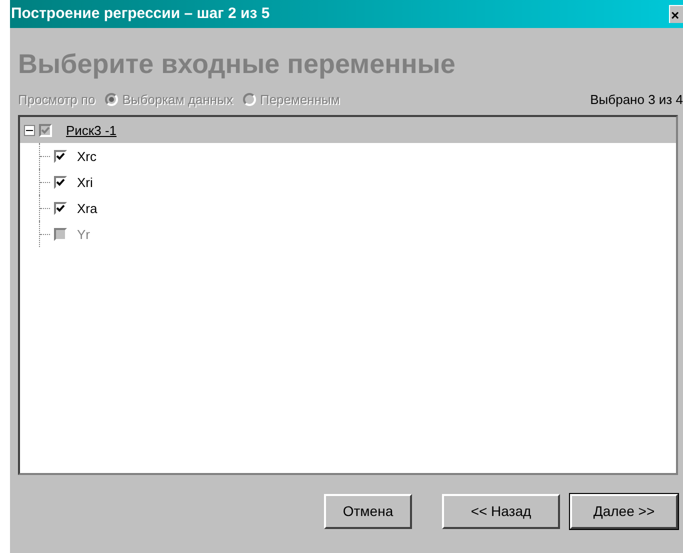  I want to click on dialog-button: << Назад, so click(501, 512).